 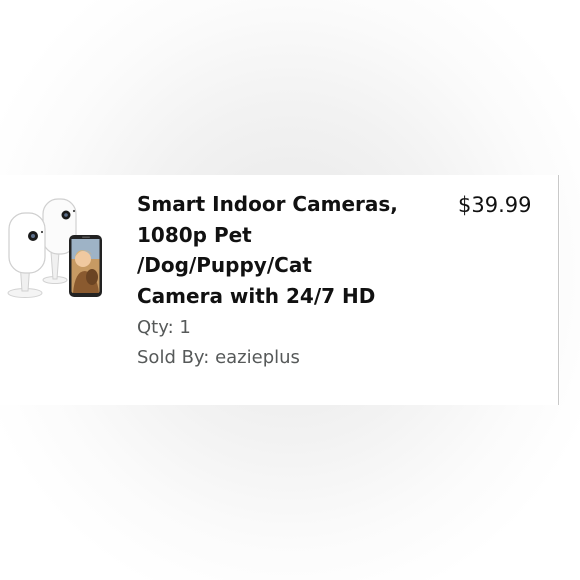 I want to click on product-price: $39.99, so click(x=495, y=205).